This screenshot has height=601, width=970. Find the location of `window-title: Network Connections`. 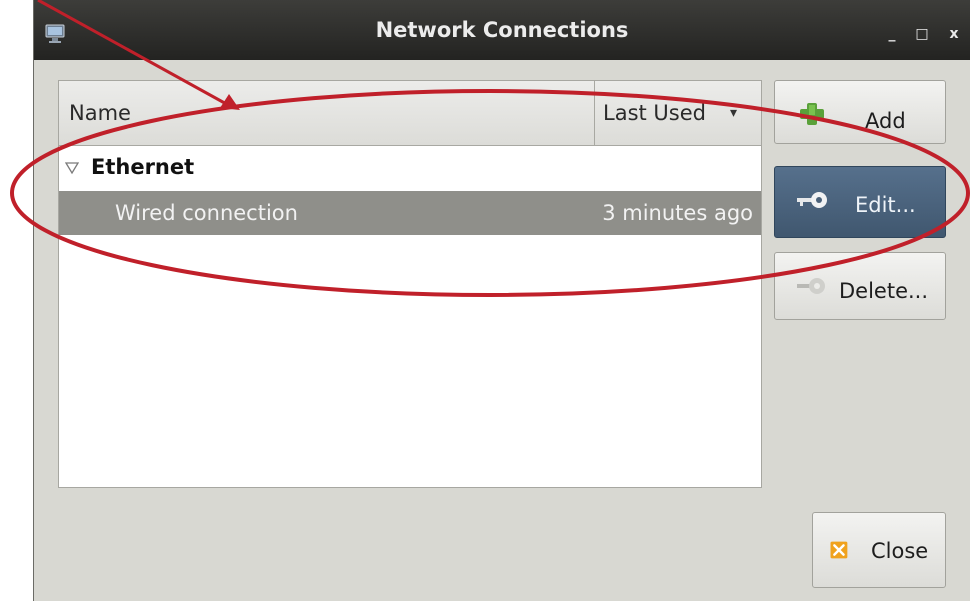

window-title: Network Connections is located at coordinates (502, 30).